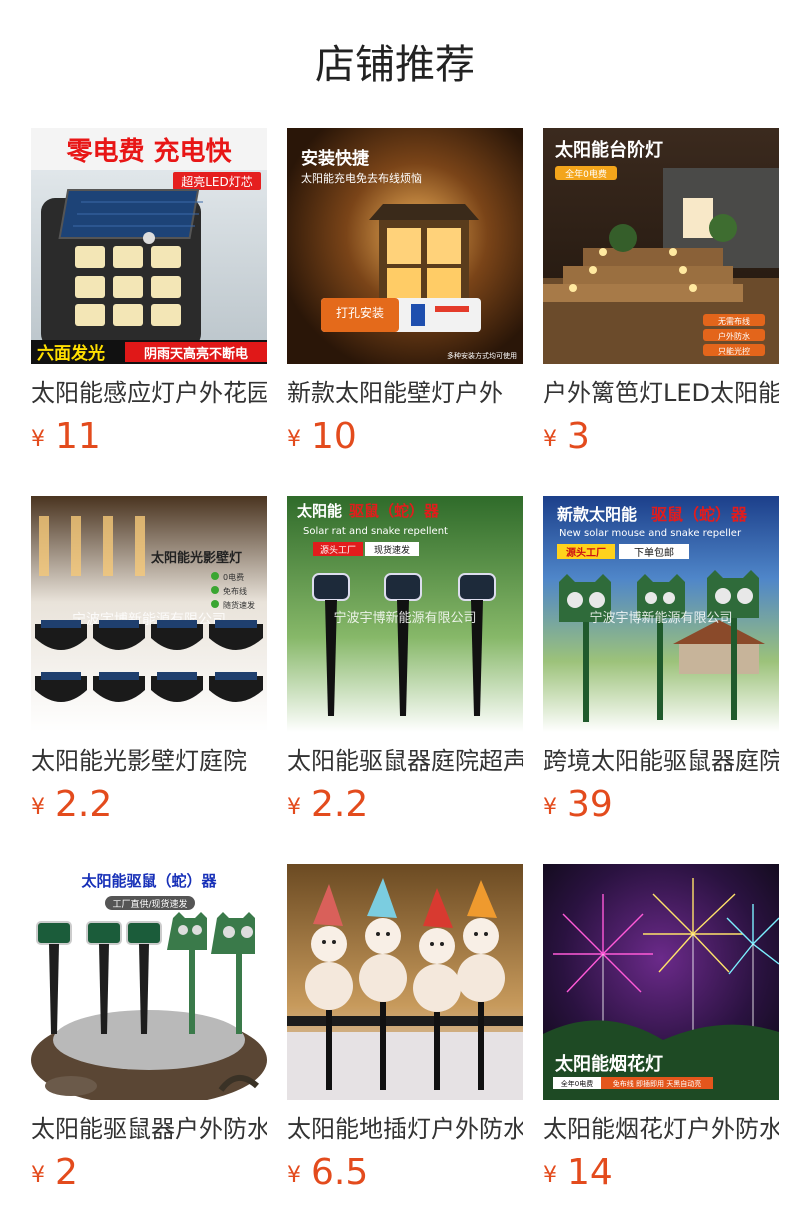 This screenshot has height=1232, width=790. What do you see at coordinates (577, 1083) in the screenshot?
I see `image-tag-a: 全年0电费` at bounding box center [577, 1083].